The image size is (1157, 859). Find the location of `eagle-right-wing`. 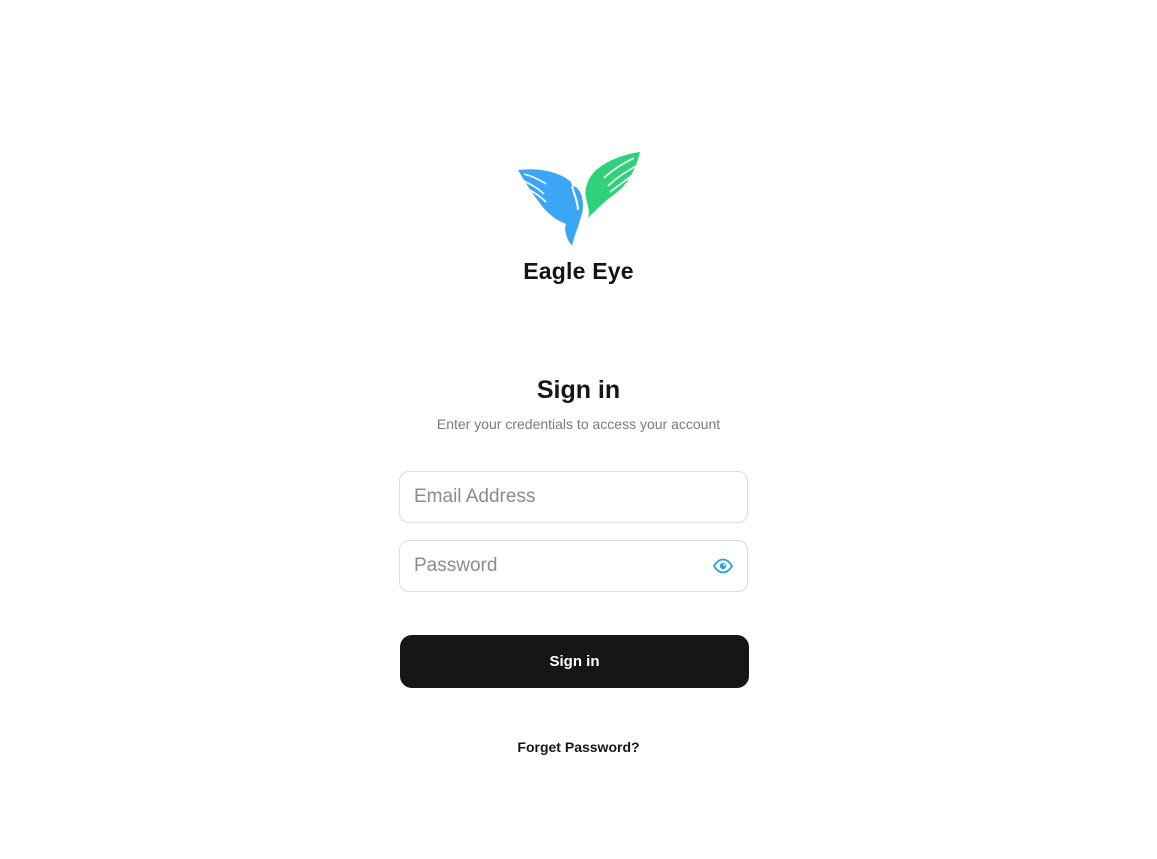

eagle-right-wing is located at coordinates (612, 185).